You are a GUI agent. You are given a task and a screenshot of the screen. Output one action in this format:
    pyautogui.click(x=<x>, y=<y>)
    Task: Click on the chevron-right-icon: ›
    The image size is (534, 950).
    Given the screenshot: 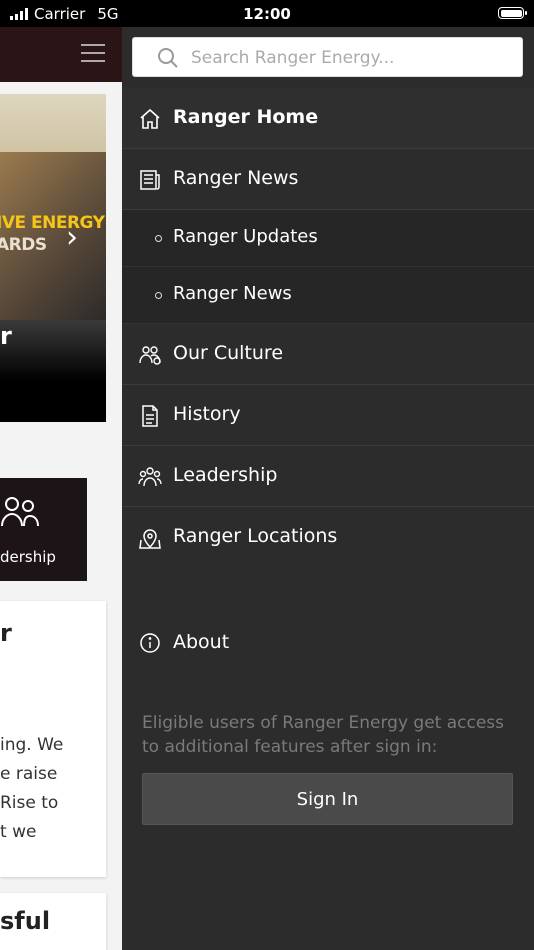 What is the action you would take?
    pyautogui.click(x=72, y=237)
    